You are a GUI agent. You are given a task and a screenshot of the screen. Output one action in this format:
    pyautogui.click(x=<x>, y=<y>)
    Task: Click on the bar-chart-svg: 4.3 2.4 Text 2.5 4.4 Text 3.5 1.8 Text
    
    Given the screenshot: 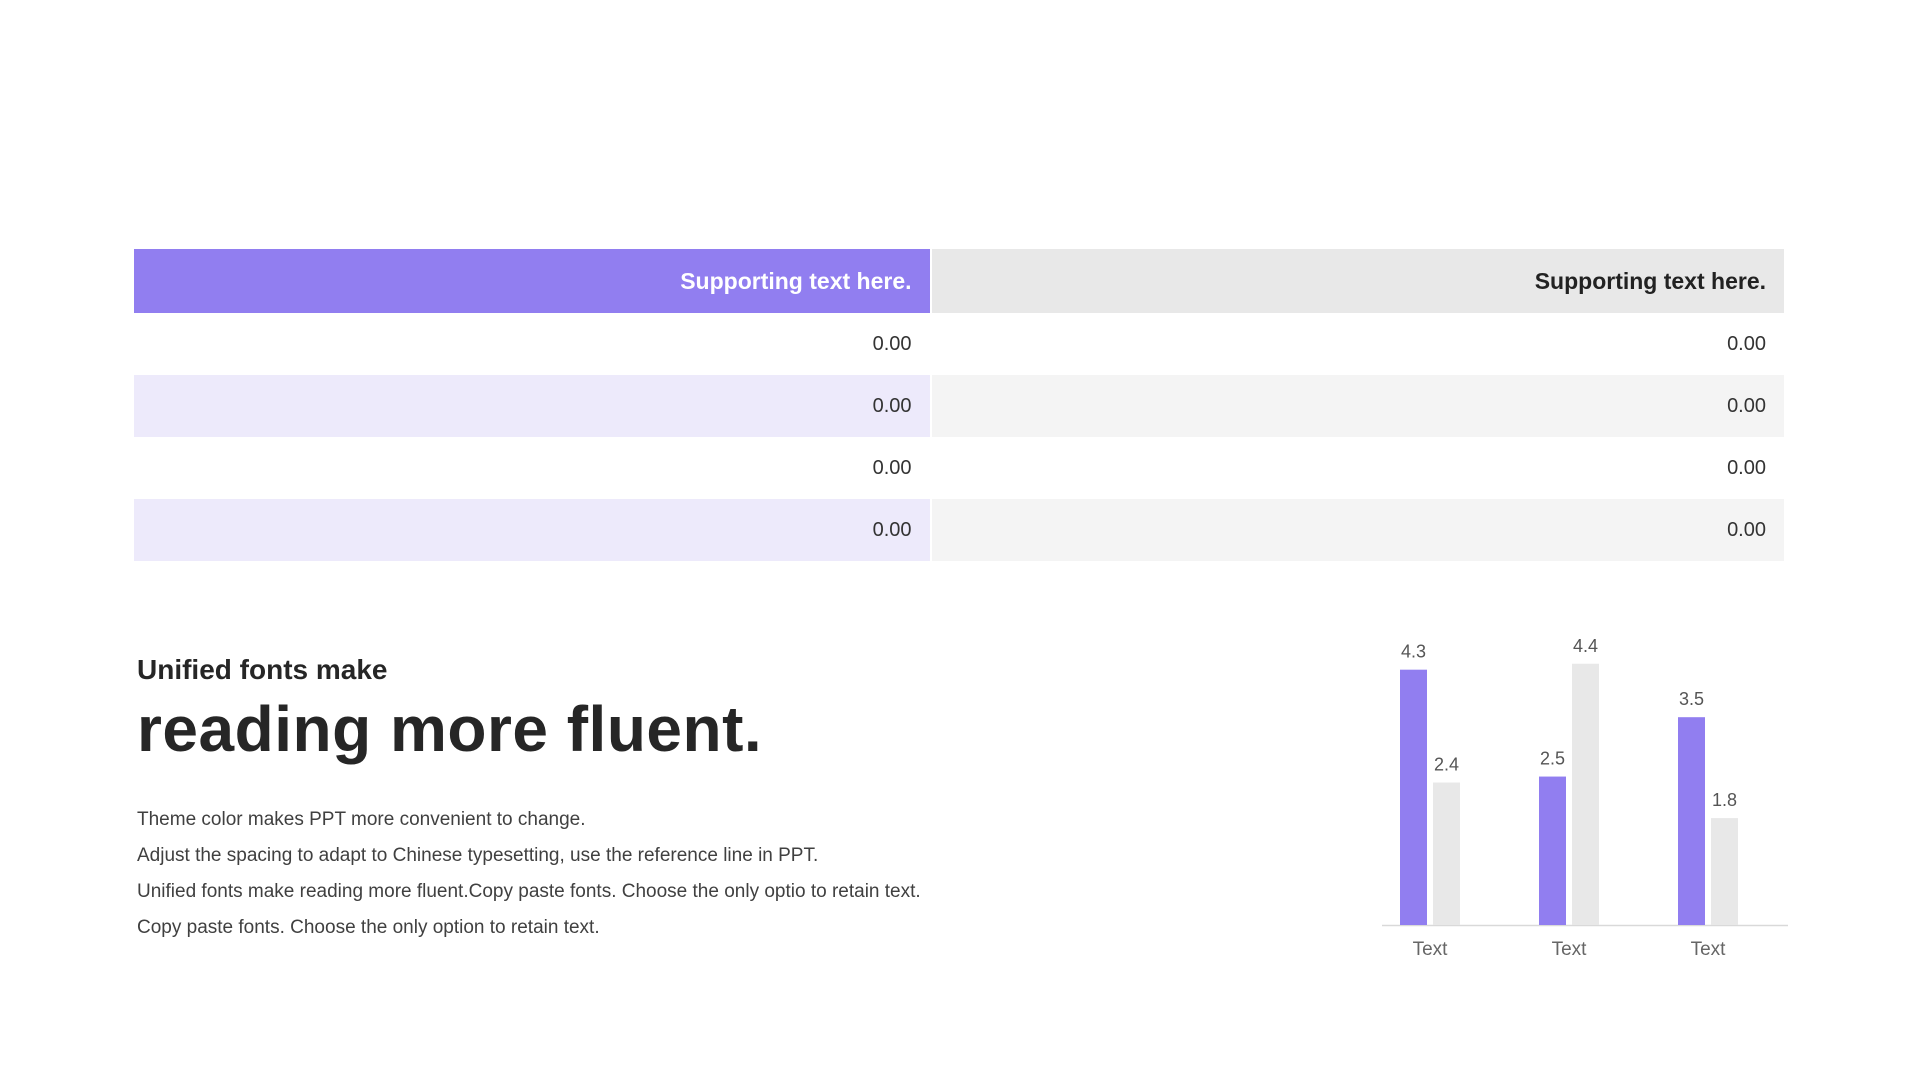 What is the action you would take?
    pyautogui.click(x=1585, y=798)
    